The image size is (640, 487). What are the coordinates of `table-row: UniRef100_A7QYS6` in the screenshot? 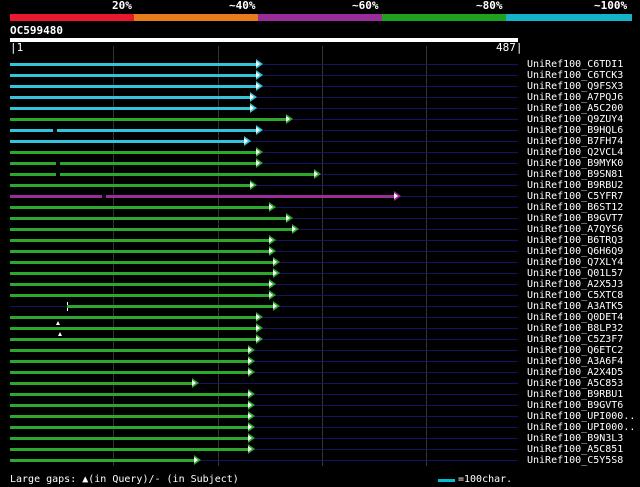 It's located at (320, 229).